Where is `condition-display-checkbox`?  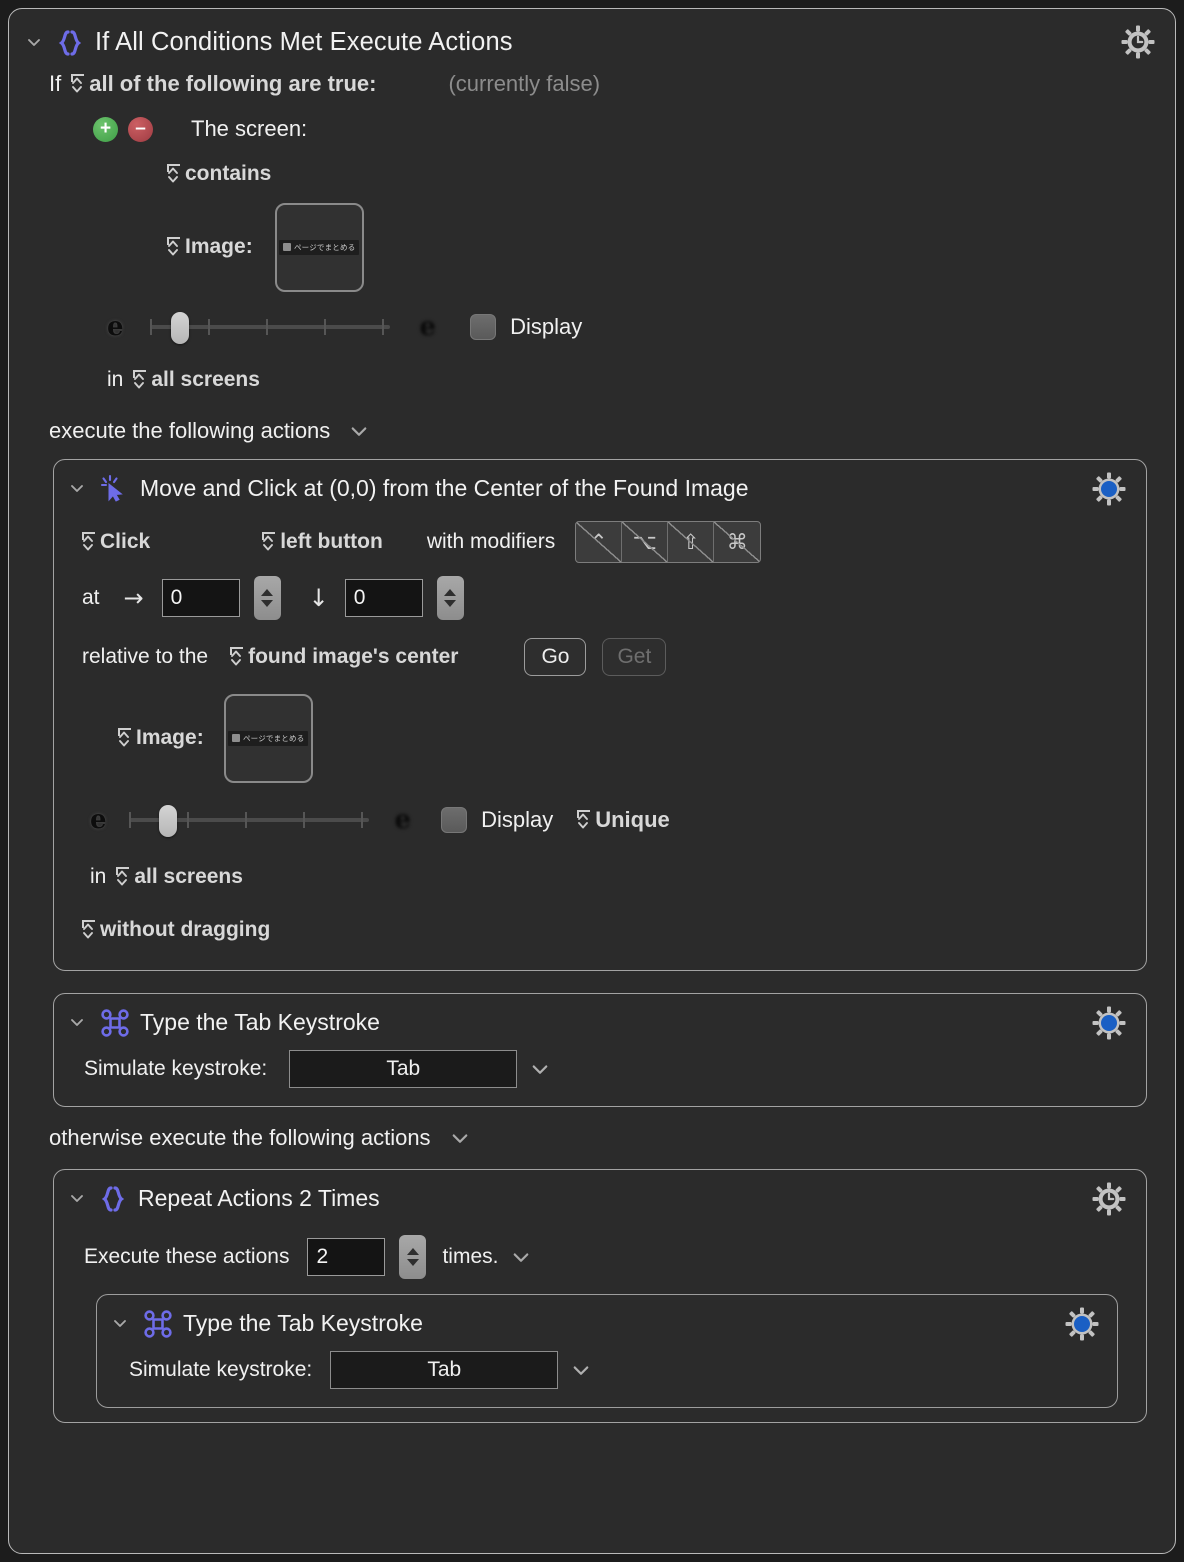
condition-display-checkbox is located at coordinates (483, 327).